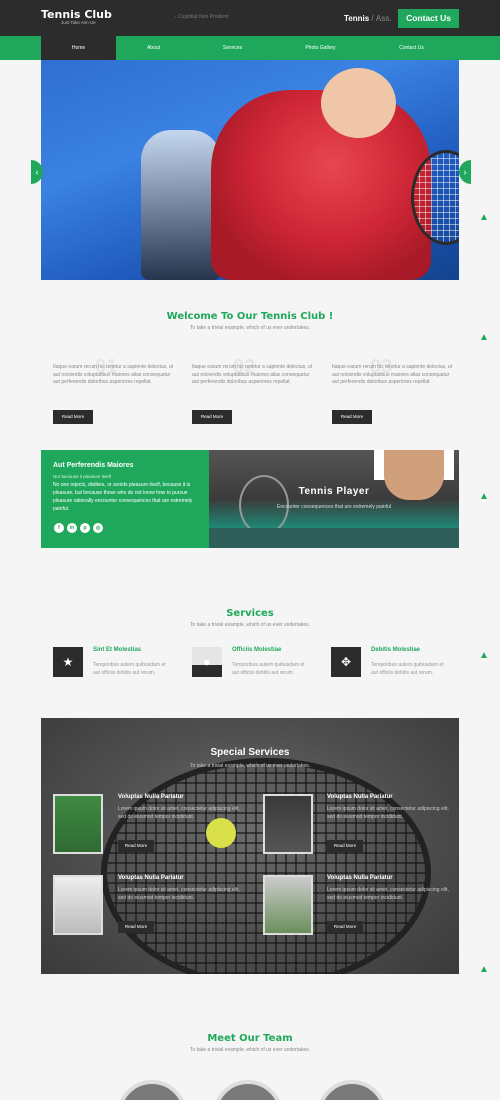 The image size is (500, 1100). I want to click on header-tagline: ‹ Cupiditat Non Proident, so click(201, 17).